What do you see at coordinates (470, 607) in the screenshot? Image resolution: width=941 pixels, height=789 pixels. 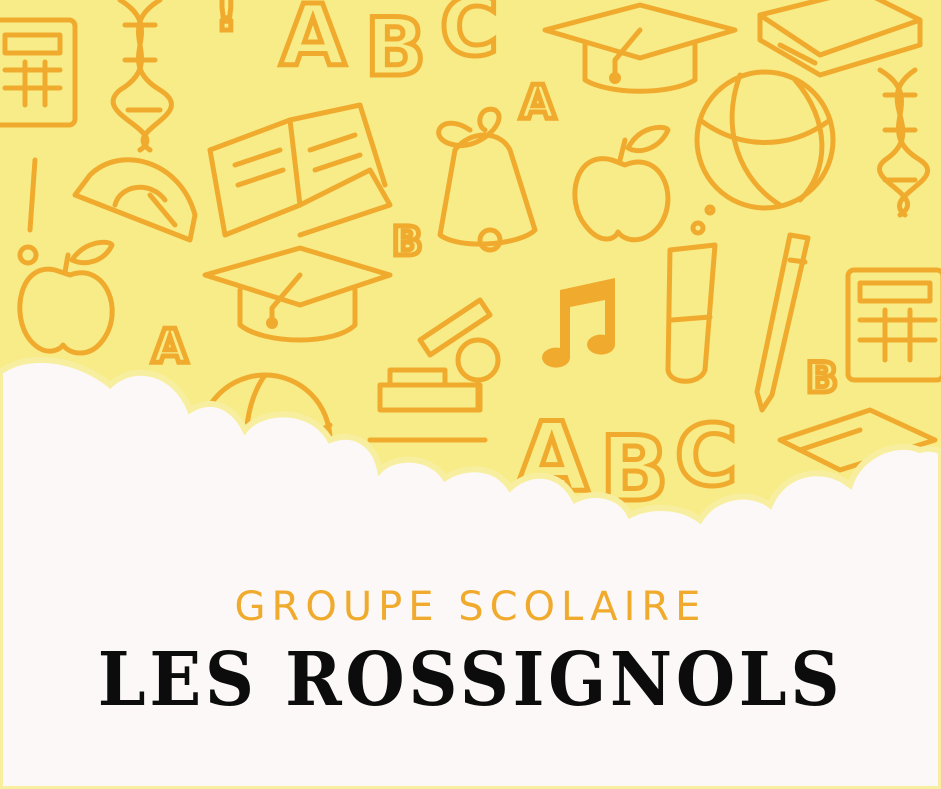 I see `banner-subtitle: GROUPE SCOLAIRE` at bounding box center [470, 607].